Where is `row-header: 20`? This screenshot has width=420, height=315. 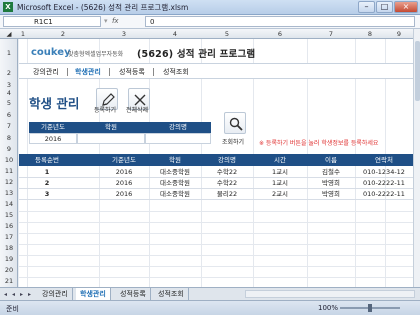
row-header: 20 is located at coordinates (9, 270).